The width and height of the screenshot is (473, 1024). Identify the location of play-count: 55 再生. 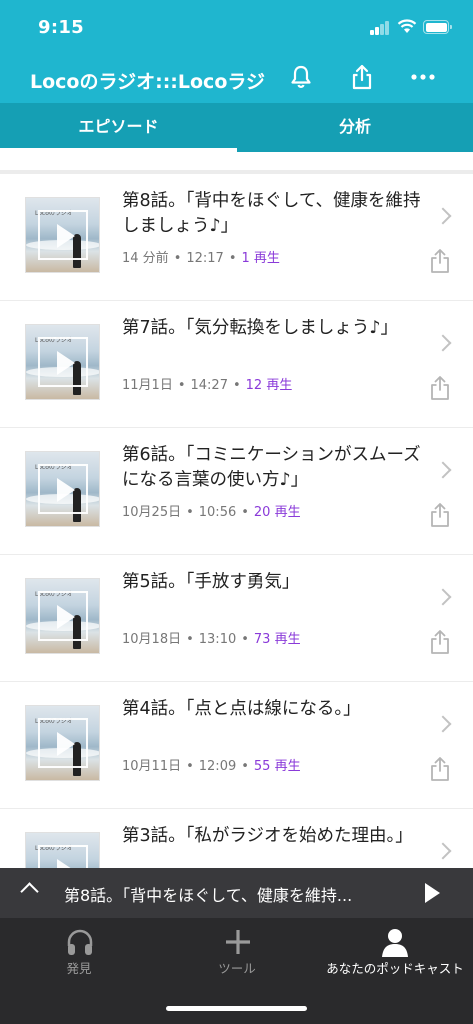
(277, 766).